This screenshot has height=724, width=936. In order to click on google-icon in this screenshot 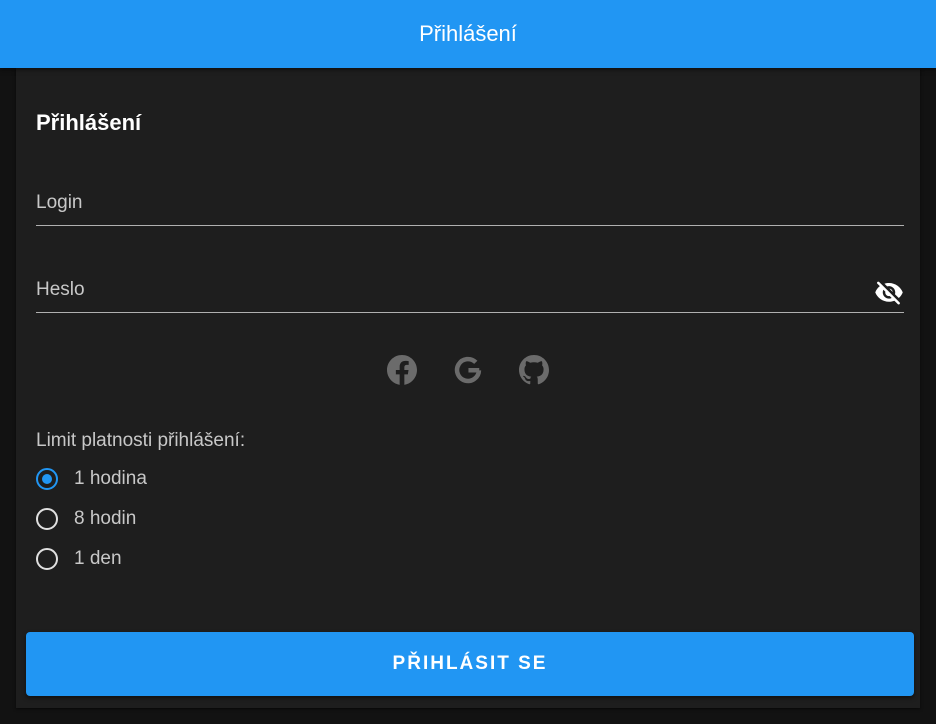, I will do `click(468, 370)`.